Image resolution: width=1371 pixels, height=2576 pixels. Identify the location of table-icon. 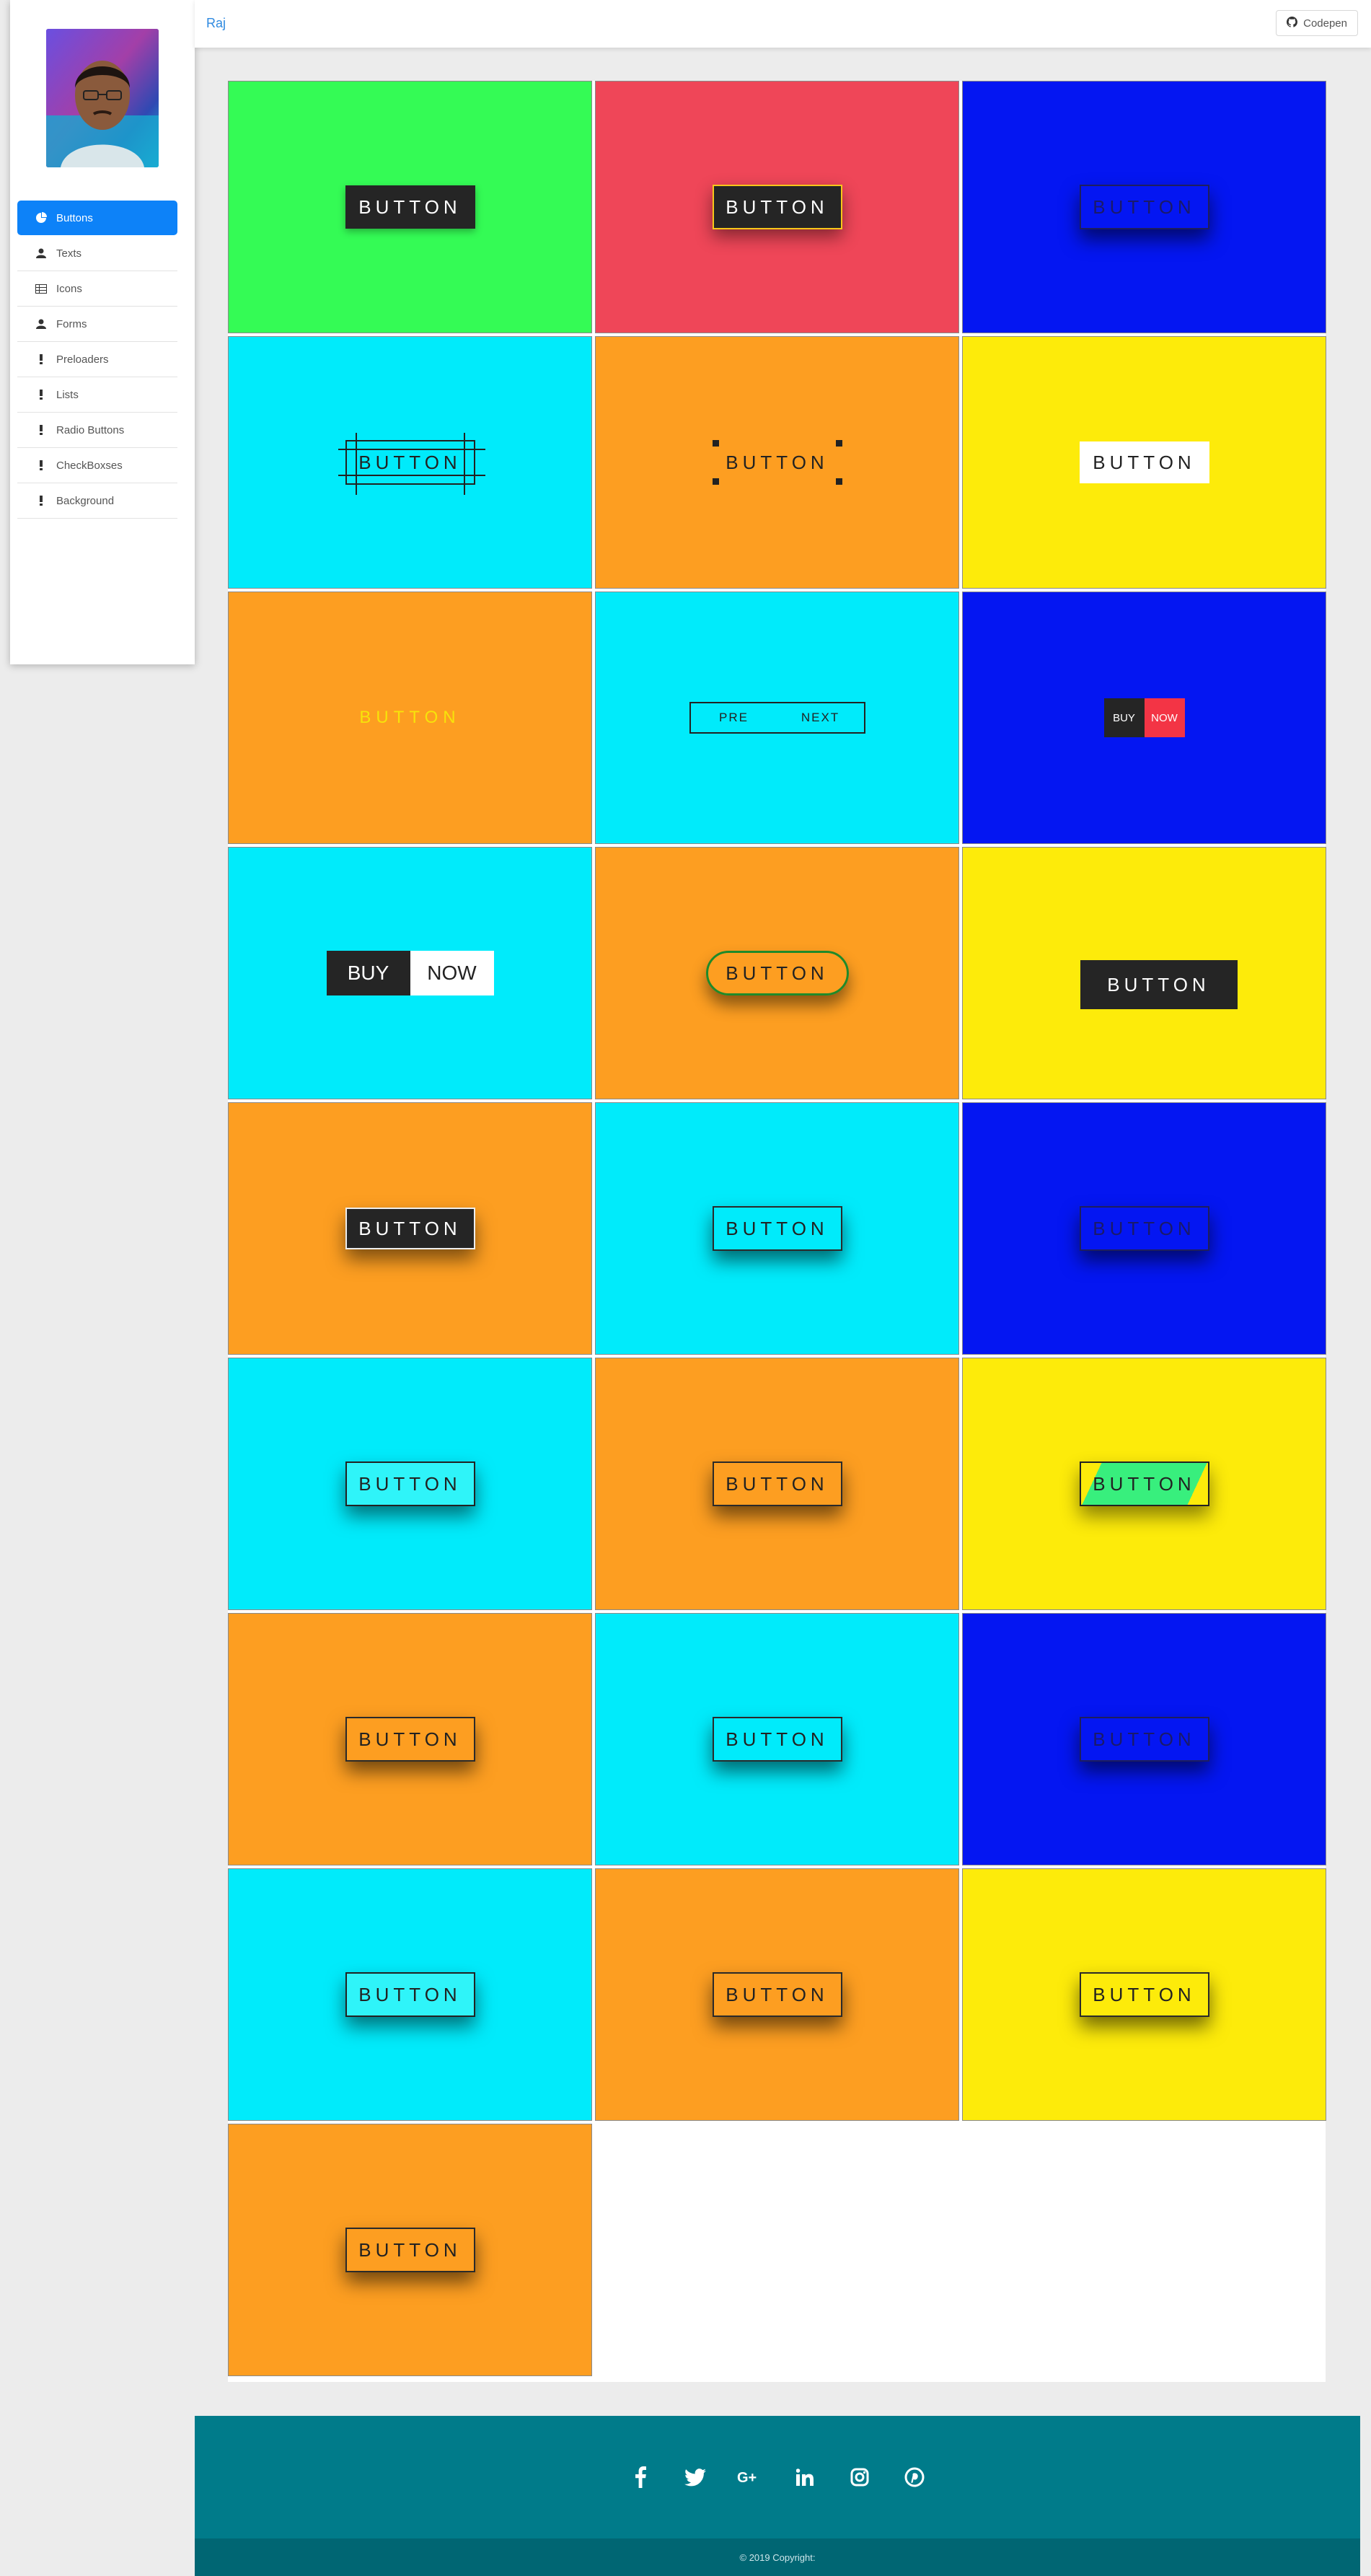
(41, 288).